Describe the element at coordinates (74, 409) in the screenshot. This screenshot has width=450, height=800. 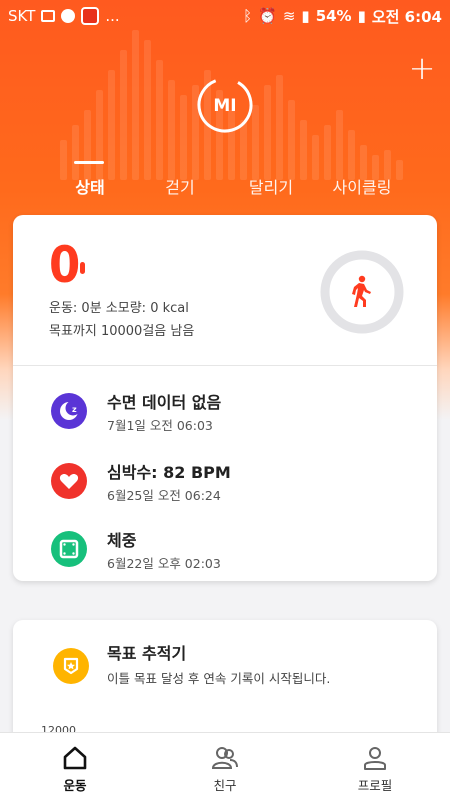
I see `svg-text: z` at that location.